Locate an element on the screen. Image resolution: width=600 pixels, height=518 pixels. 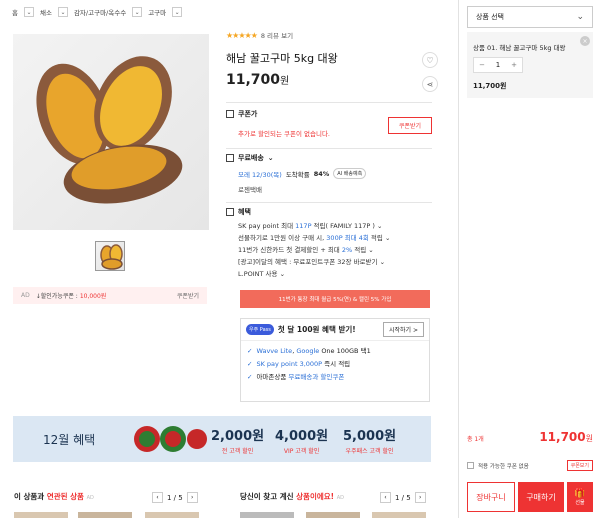
close-icon: × is located at coordinates (585, 41).